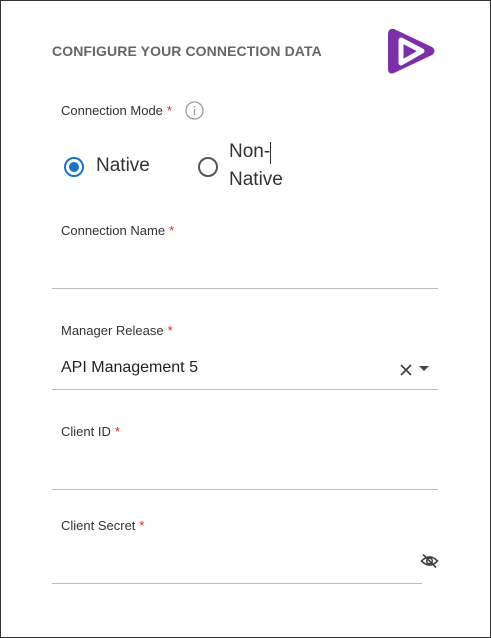 This screenshot has height=638, width=491. What do you see at coordinates (406, 370) in the screenshot?
I see `clear-icon` at bounding box center [406, 370].